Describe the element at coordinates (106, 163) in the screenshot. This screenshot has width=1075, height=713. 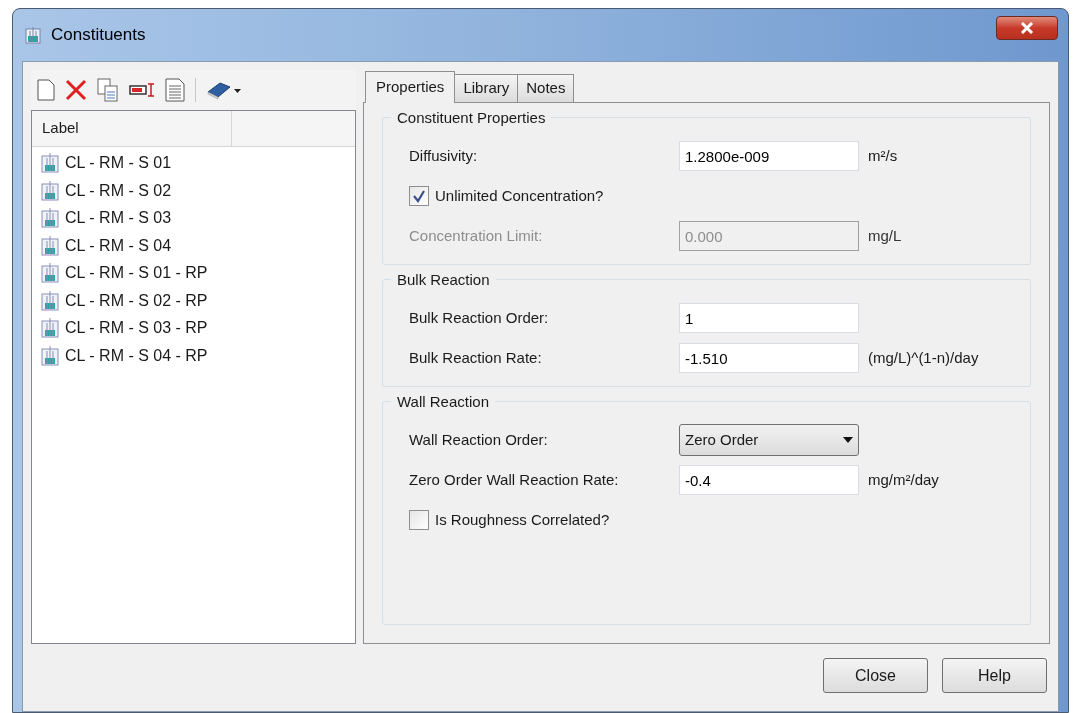
I see `list-item: CL - RM - S 01` at that location.